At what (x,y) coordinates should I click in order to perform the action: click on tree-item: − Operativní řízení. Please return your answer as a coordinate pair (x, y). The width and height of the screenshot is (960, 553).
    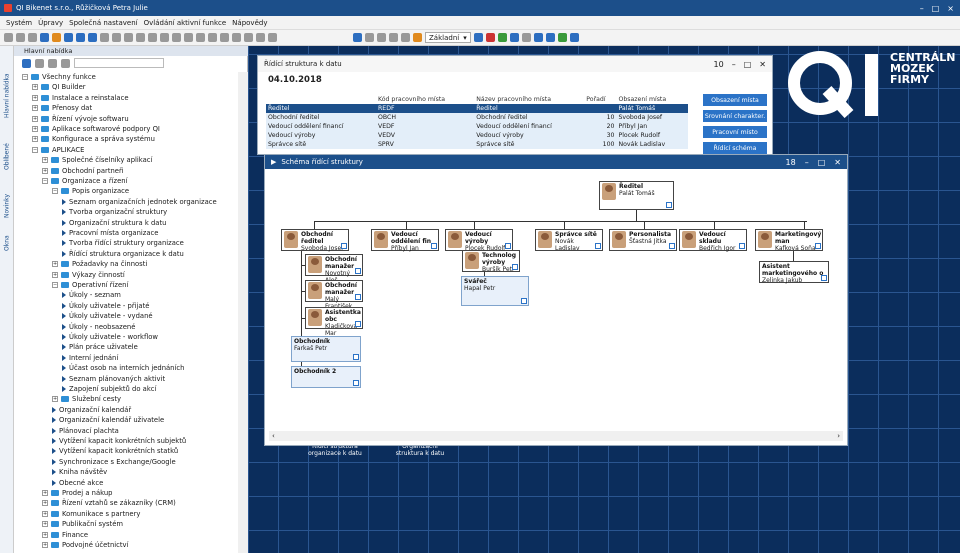
    Looking at the image, I should click on (90, 285).